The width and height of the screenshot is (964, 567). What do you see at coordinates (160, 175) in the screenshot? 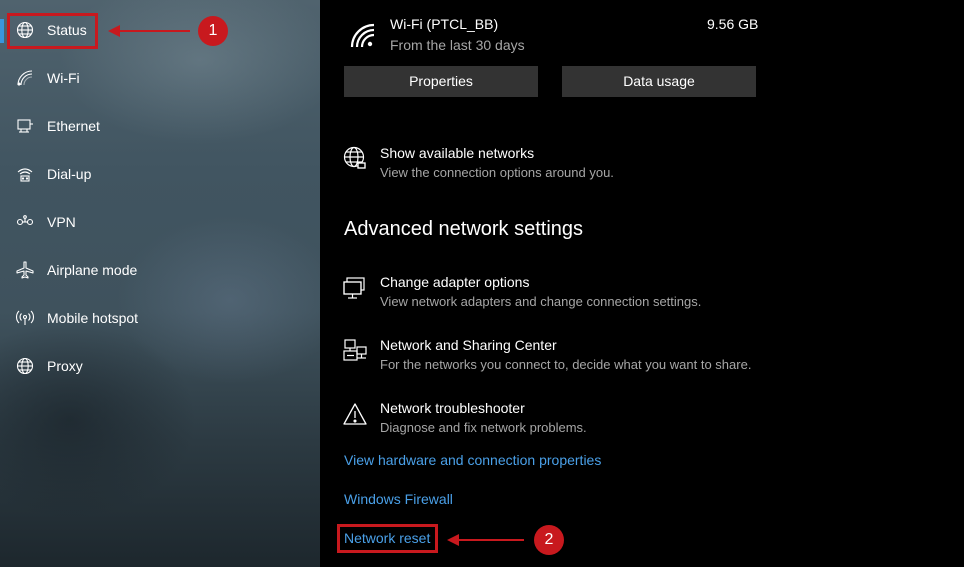
I see `sidebar-item-dialup: Dial-up` at bounding box center [160, 175].